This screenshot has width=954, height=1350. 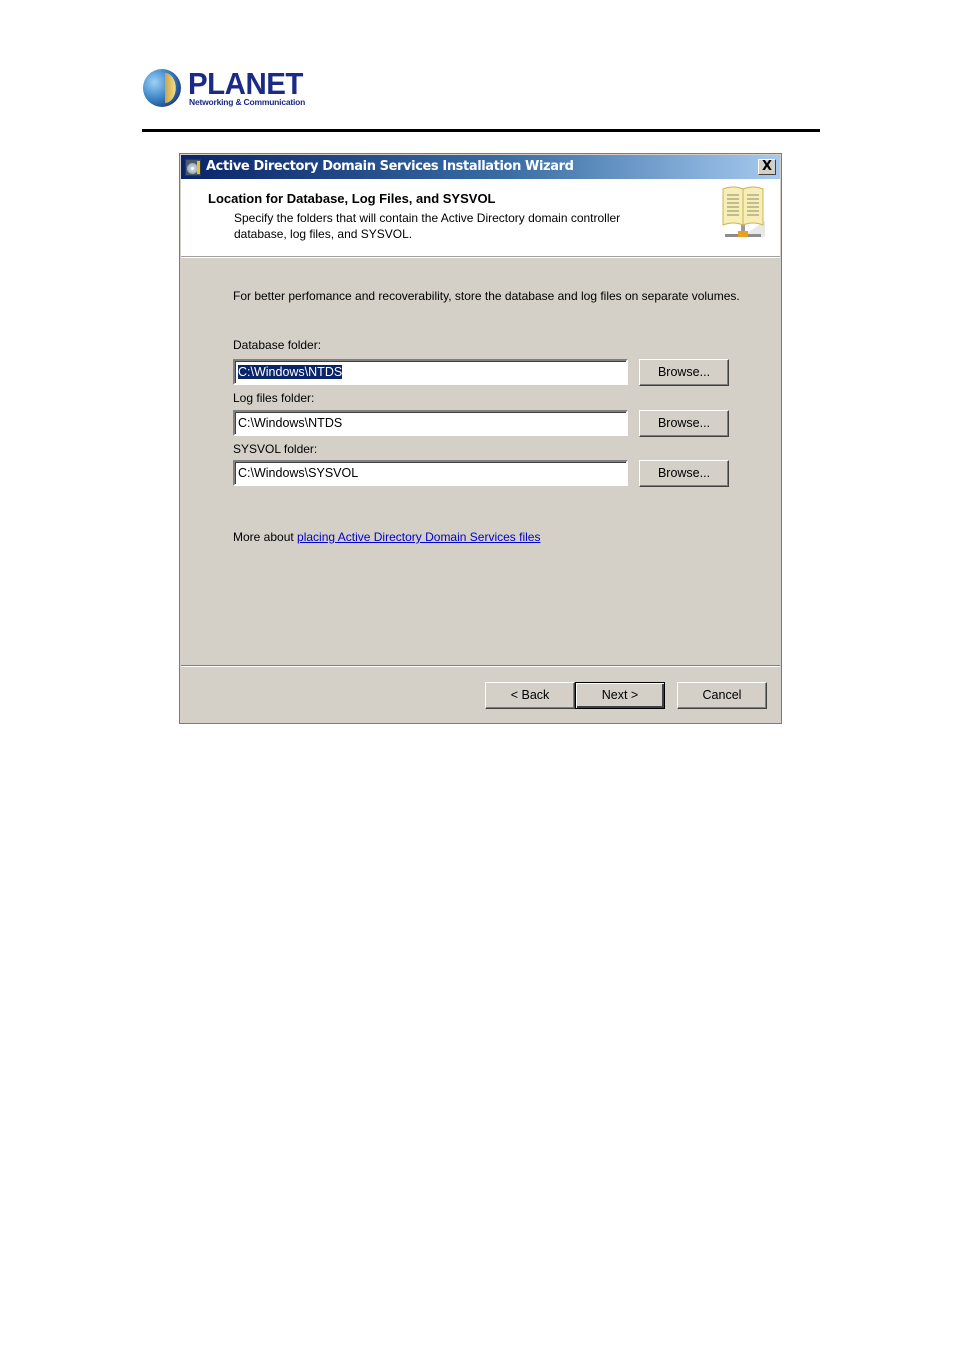 What do you see at coordinates (274, 398) in the screenshot?
I see `log-files-folder-label: Log files folder:` at bounding box center [274, 398].